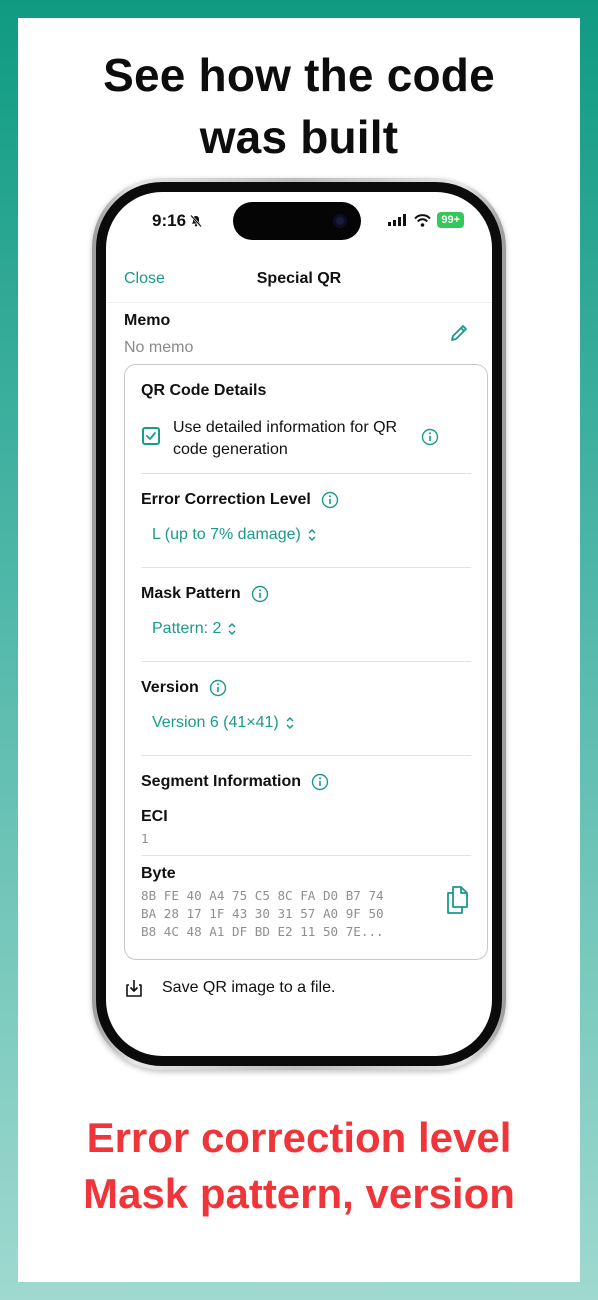 This screenshot has height=1300, width=598. I want to click on version-select: Version 6 (41×41), so click(223, 723).